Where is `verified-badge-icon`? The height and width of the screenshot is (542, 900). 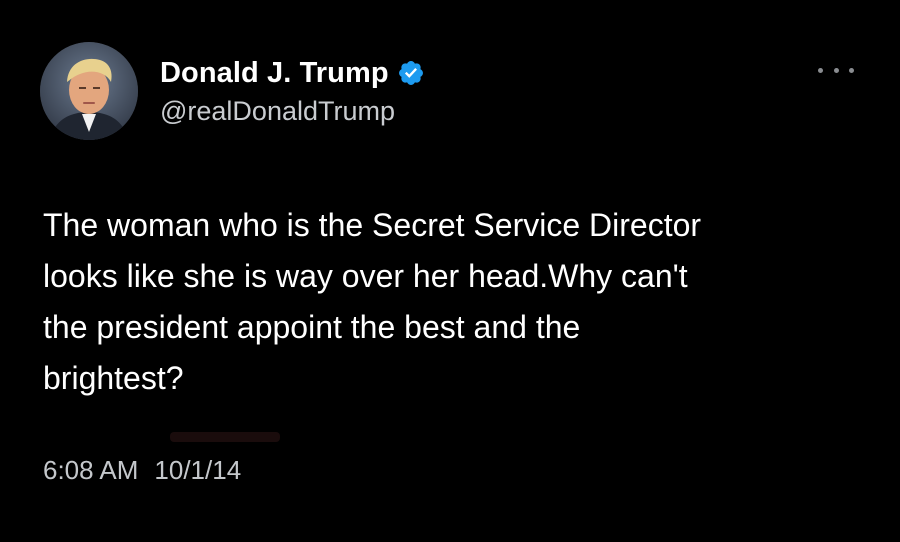 verified-badge-icon is located at coordinates (411, 73).